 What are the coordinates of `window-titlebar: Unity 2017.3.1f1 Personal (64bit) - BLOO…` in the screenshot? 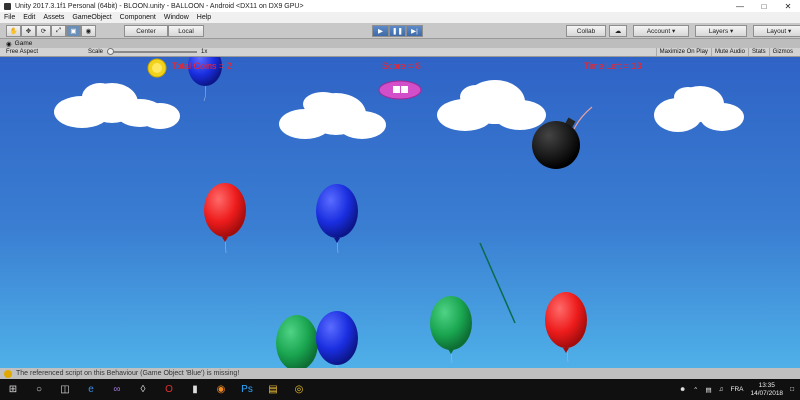 It's located at (400, 6).